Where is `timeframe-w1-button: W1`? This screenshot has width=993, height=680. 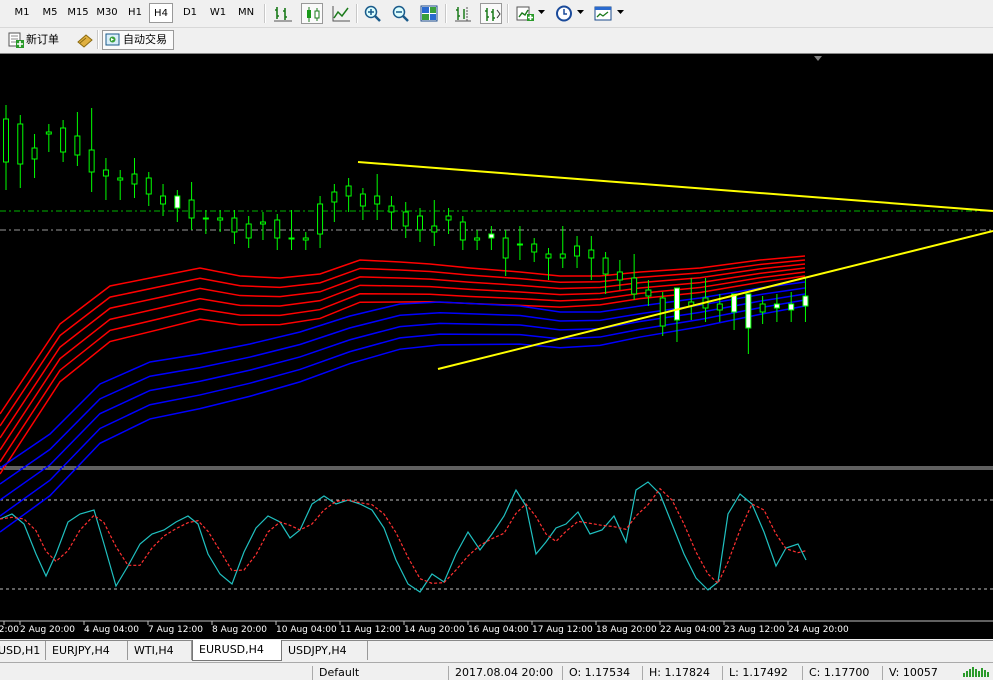
timeframe-w1-button: W1 is located at coordinates (218, 13).